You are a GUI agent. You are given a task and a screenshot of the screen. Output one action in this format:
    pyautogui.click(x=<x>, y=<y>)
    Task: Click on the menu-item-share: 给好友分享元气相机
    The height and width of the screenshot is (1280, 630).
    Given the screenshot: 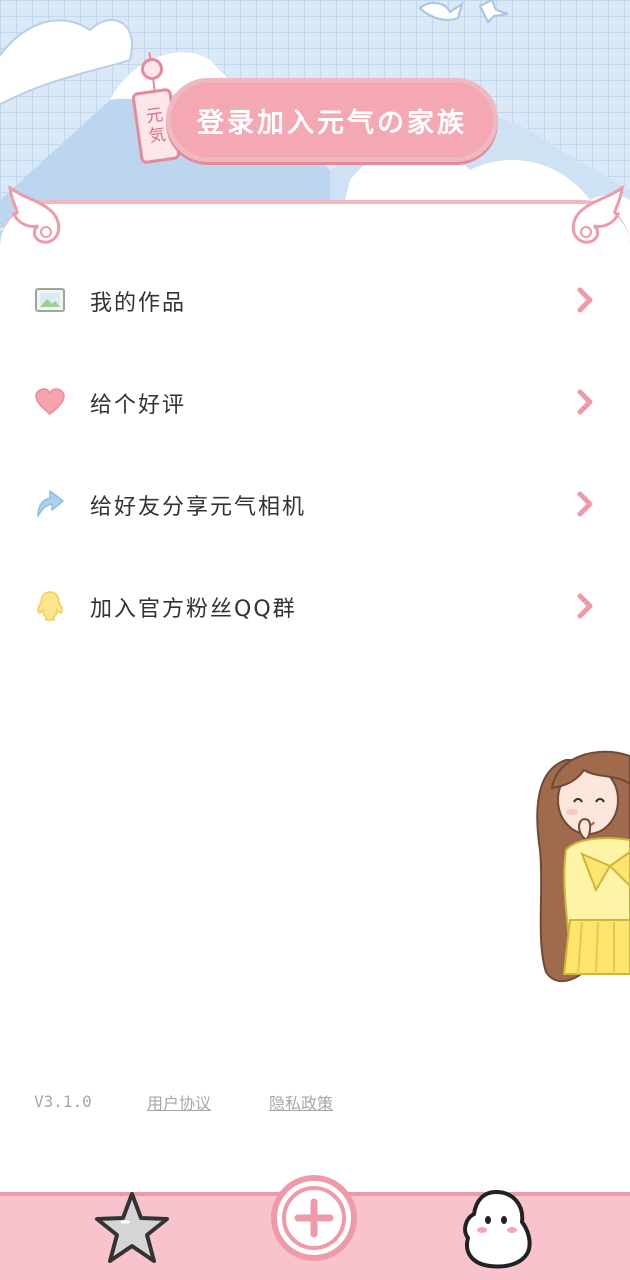 What is the action you would take?
    pyautogui.click(x=315, y=504)
    